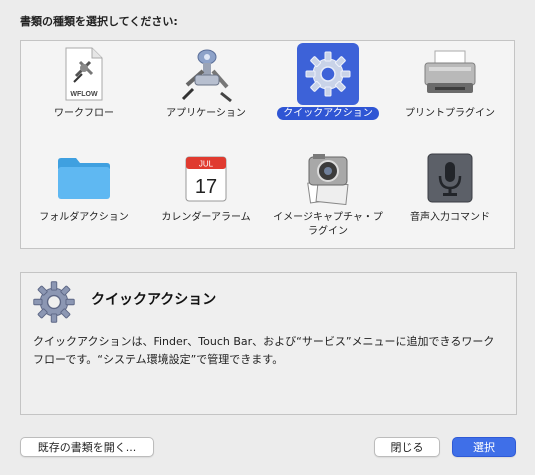  Describe the element at coordinates (407, 447) in the screenshot. I see `close-button: 閉じる` at that location.